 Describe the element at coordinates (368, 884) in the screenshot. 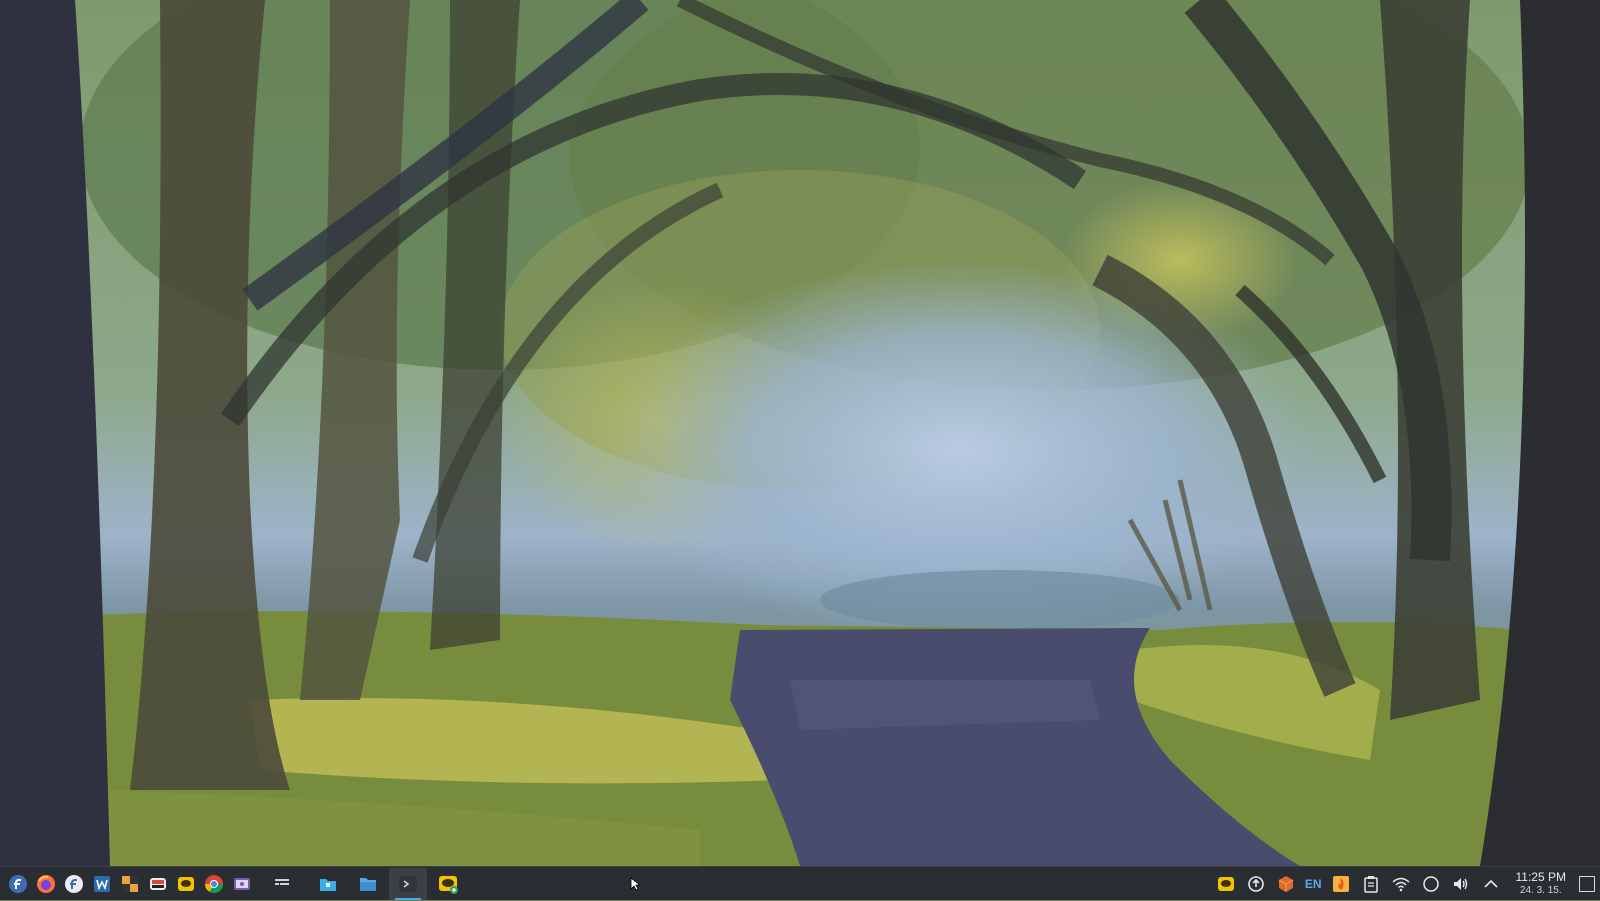

I see `folder-task-icon` at that location.